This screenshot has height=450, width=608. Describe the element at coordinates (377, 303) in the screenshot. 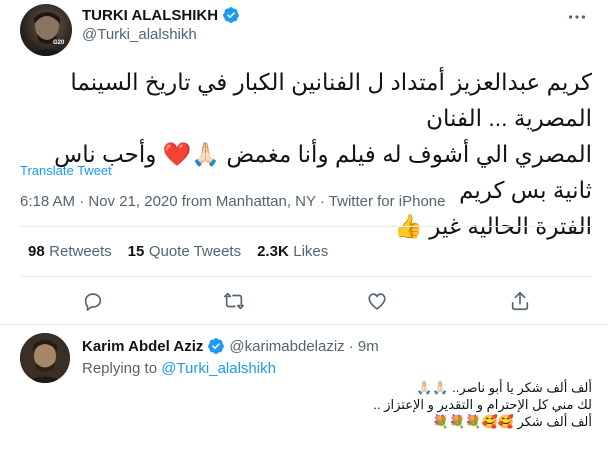

I see `heart-icon` at that location.